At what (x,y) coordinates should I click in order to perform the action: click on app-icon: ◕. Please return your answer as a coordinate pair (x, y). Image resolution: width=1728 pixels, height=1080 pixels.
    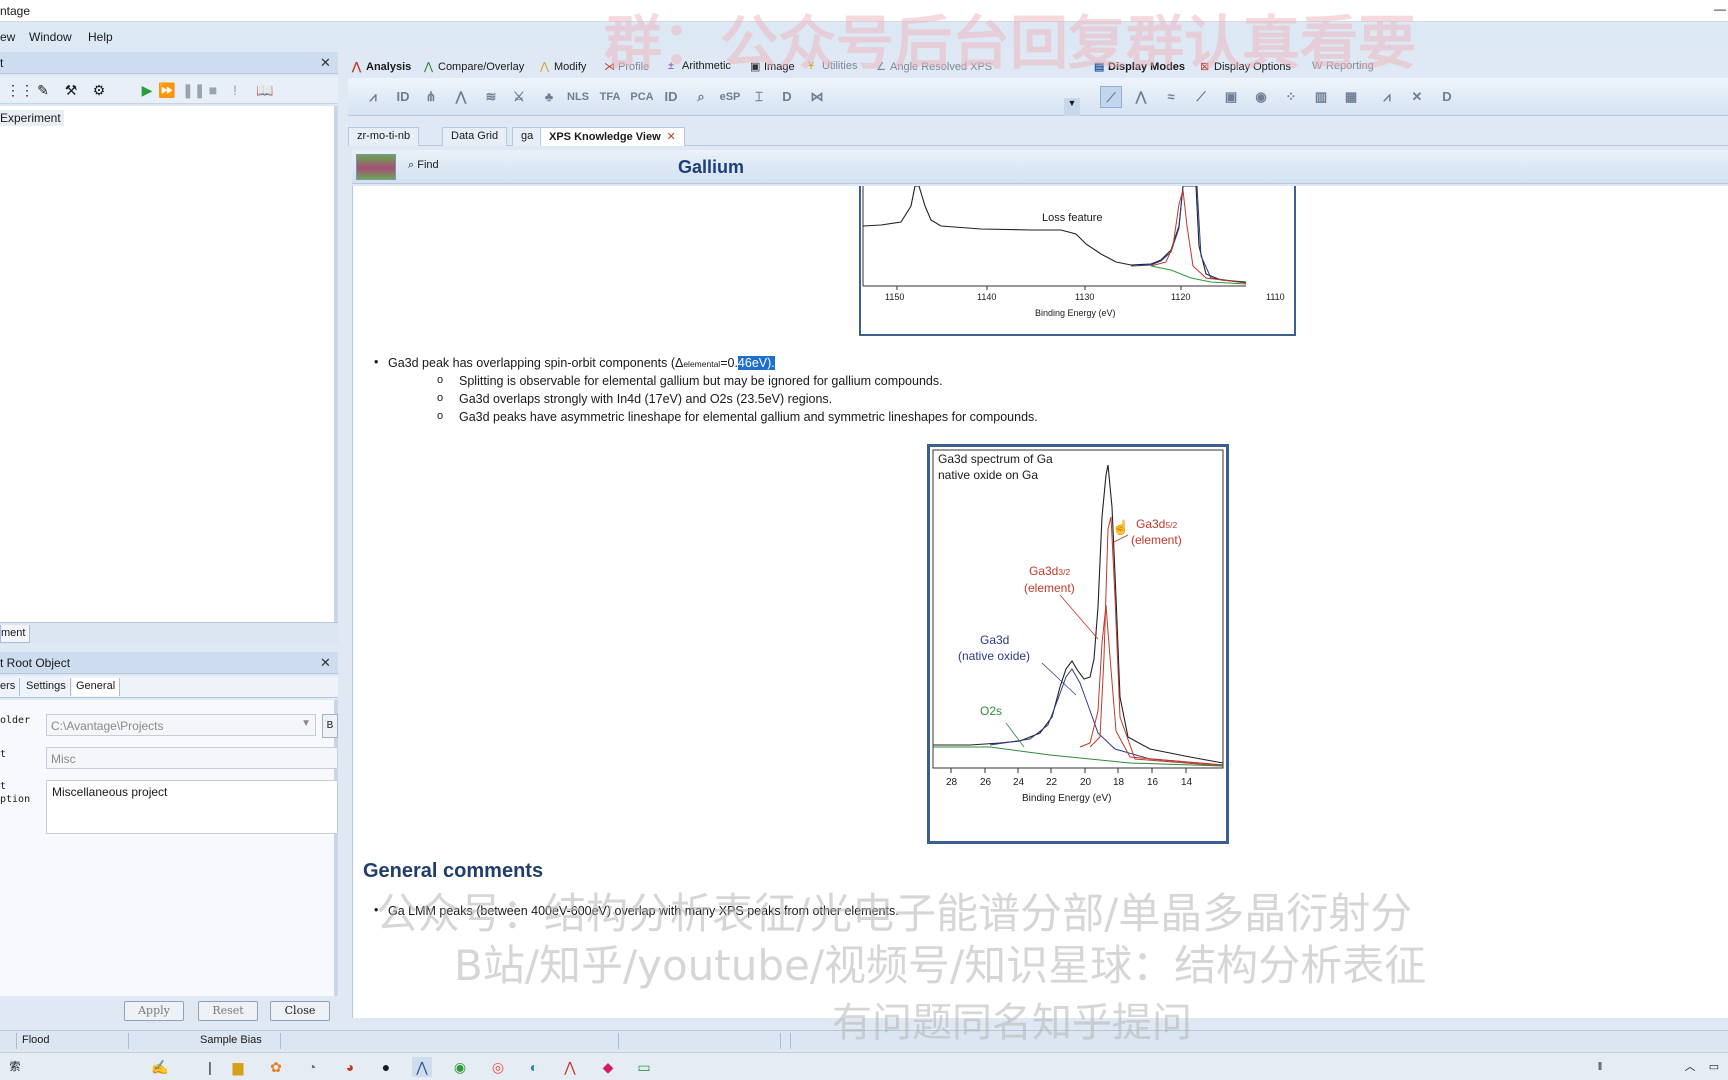
    Looking at the image, I should click on (350, 1067).